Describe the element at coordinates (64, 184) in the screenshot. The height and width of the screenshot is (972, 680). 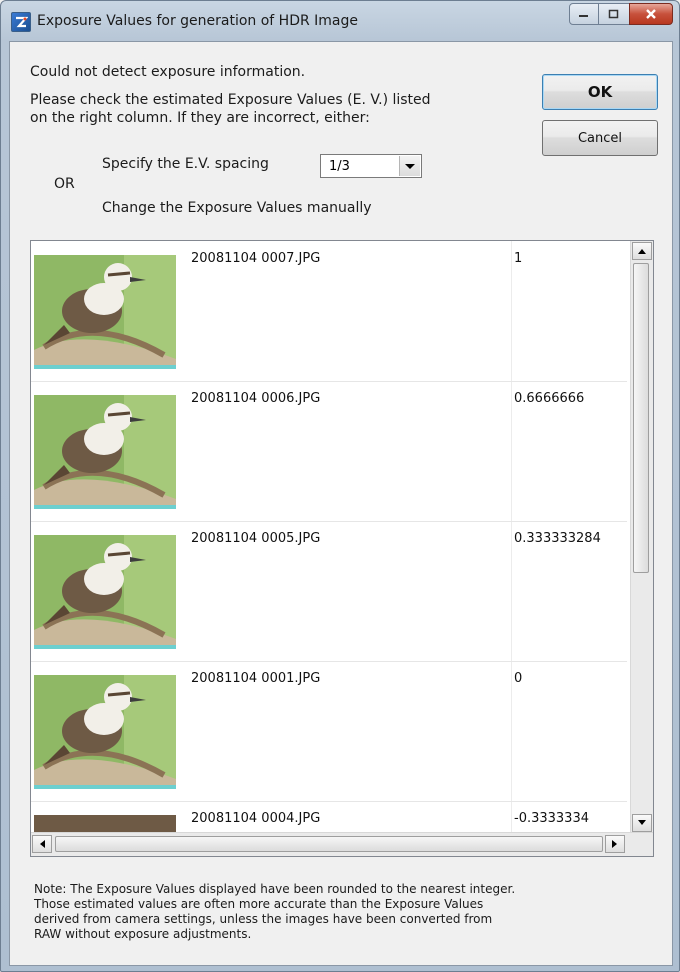
I see `or-label: OR` at that location.